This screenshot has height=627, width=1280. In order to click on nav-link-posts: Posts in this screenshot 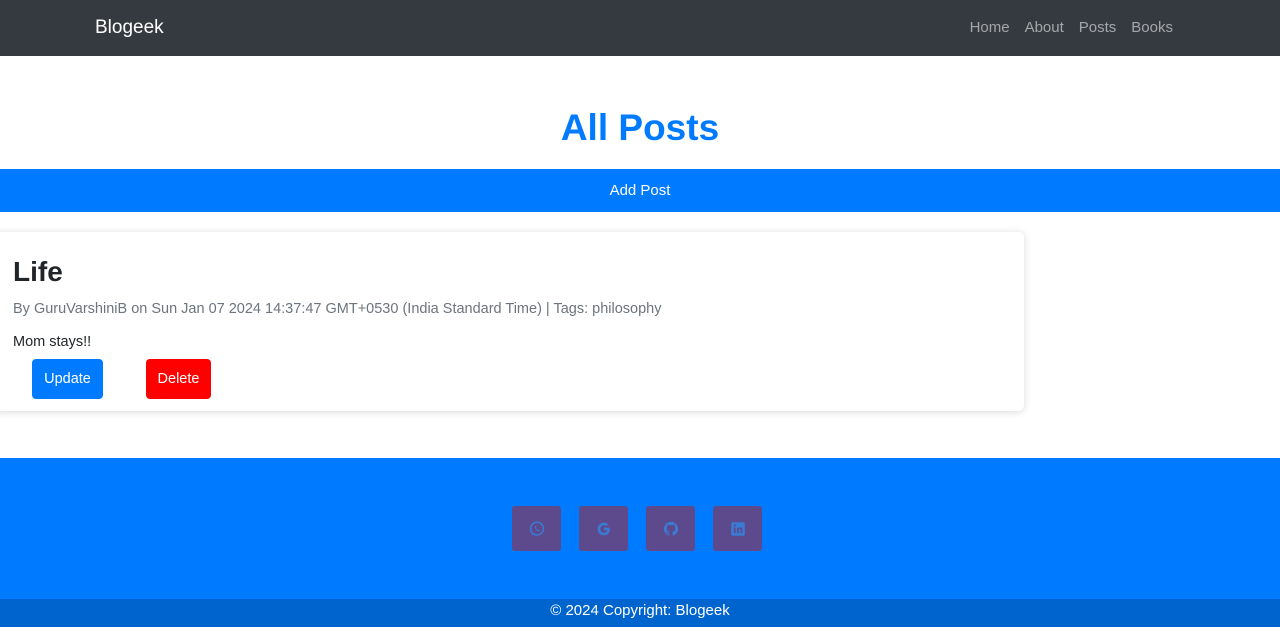, I will do `click(1098, 28)`.